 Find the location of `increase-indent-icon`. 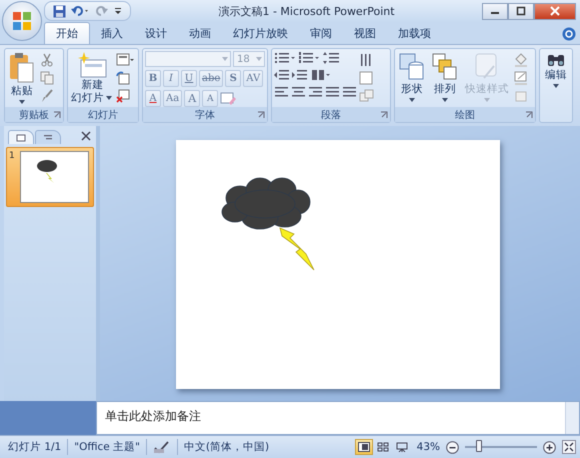

increase-indent-icon is located at coordinates (300, 75).